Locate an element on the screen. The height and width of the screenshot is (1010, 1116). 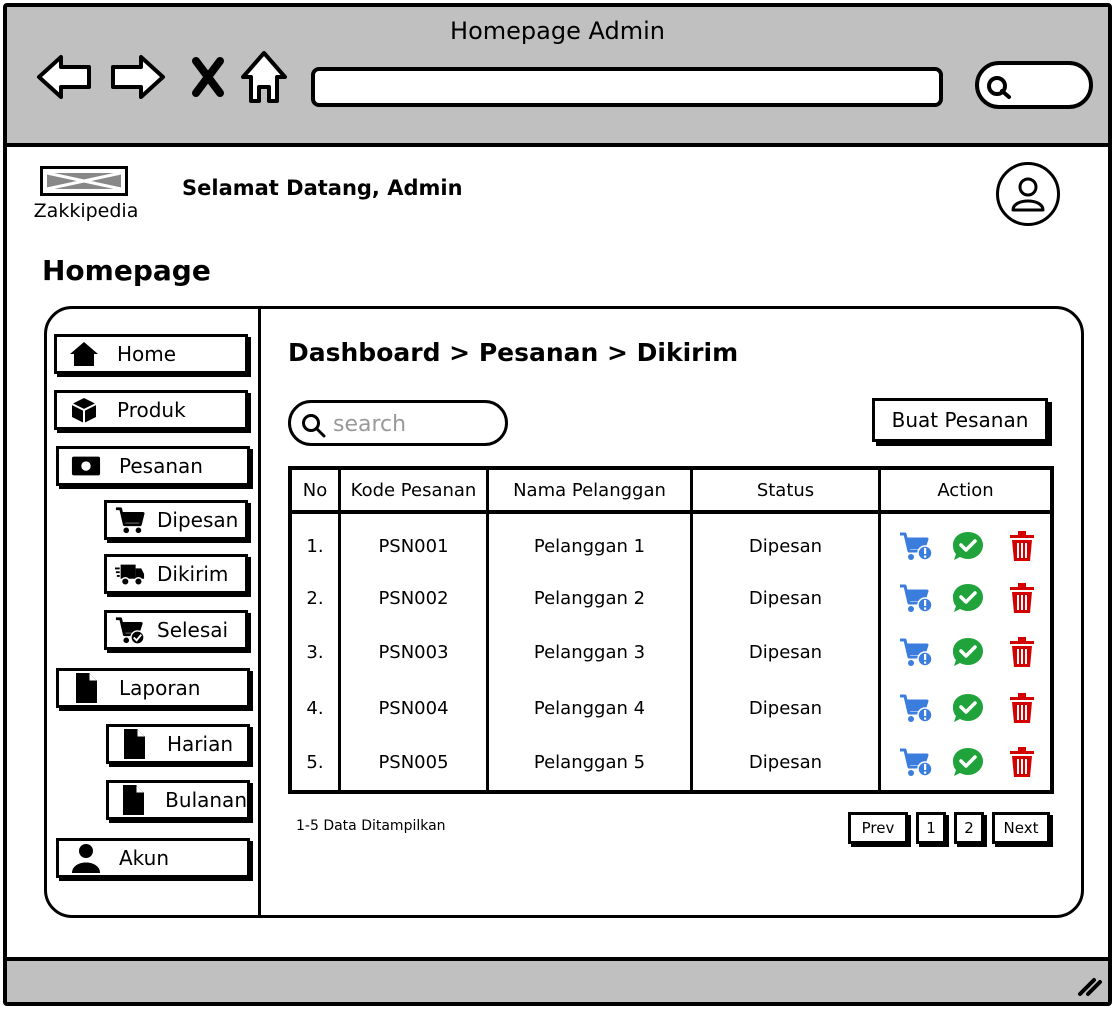
cell-no: 2. is located at coordinates (315, 598).